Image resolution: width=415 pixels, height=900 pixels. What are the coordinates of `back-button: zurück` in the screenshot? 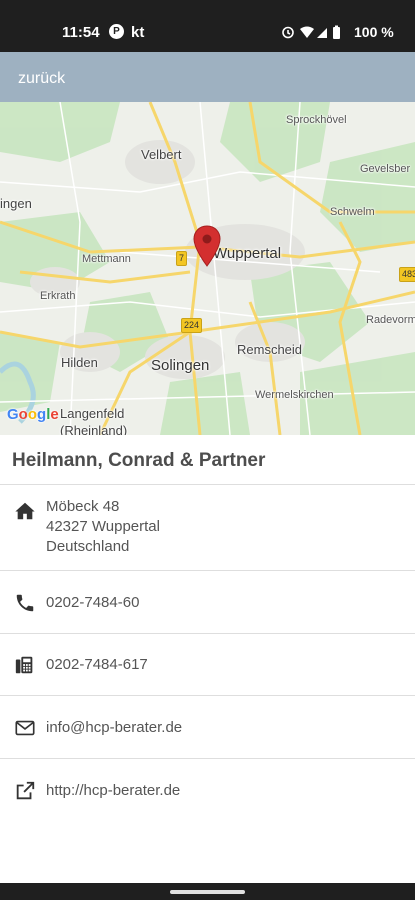 It's located at (41, 79).